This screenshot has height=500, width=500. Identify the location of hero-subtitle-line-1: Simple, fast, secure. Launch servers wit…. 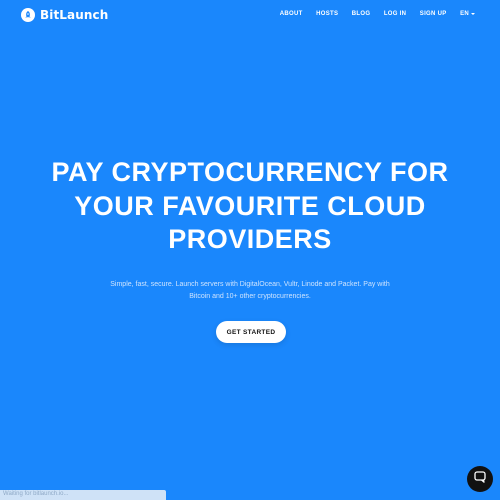
(250, 284).